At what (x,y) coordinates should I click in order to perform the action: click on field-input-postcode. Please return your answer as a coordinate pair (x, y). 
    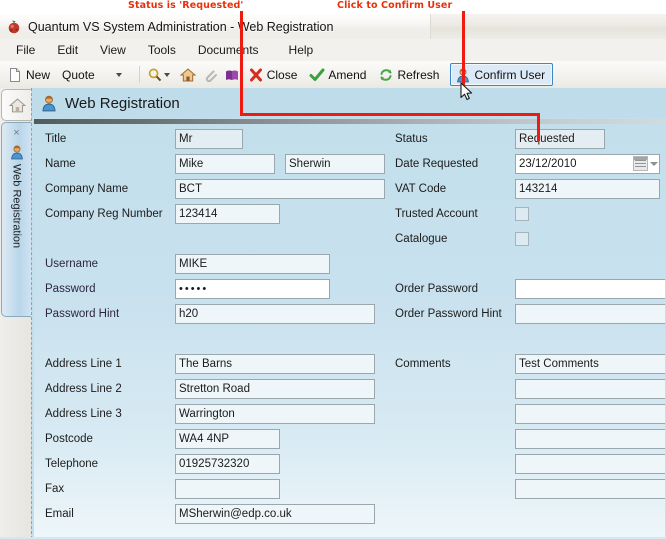
    Looking at the image, I should click on (227, 439).